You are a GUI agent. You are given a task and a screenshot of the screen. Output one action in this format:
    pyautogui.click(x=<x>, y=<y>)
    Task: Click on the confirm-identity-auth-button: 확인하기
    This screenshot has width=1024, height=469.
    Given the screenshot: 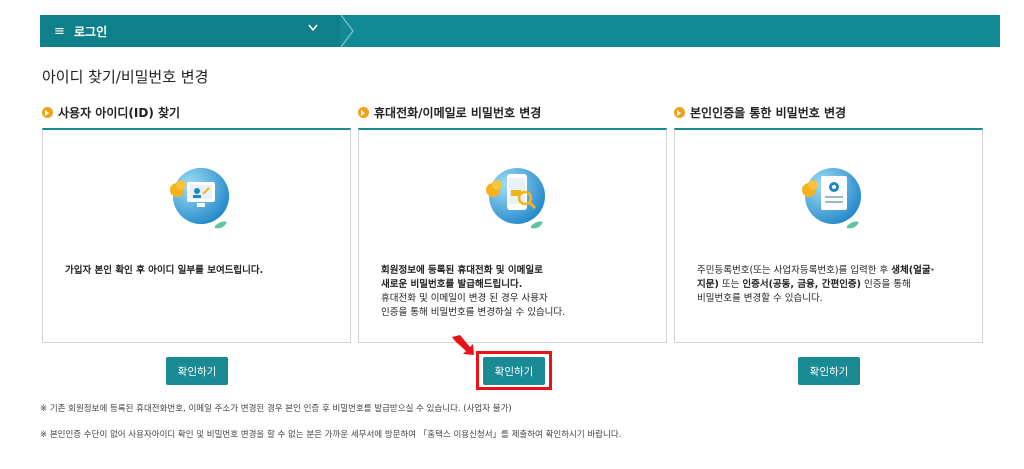 What is the action you would take?
    pyautogui.click(x=829, y=371)
    